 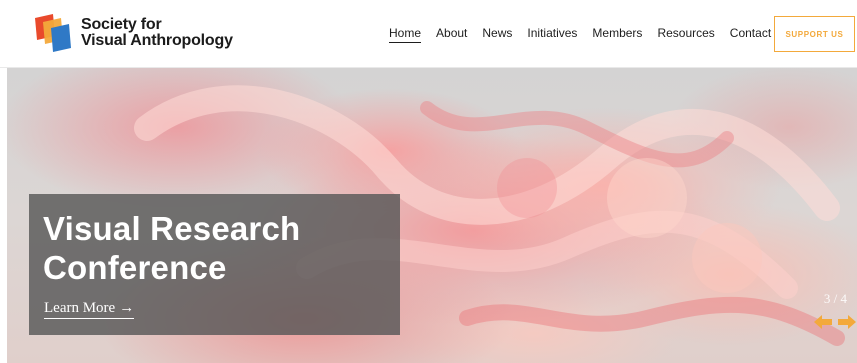 What do you see at coordinates (685, 34) in the screenshot?
I see `nav-item-resources: Resources` at bounding box center [685, 34].